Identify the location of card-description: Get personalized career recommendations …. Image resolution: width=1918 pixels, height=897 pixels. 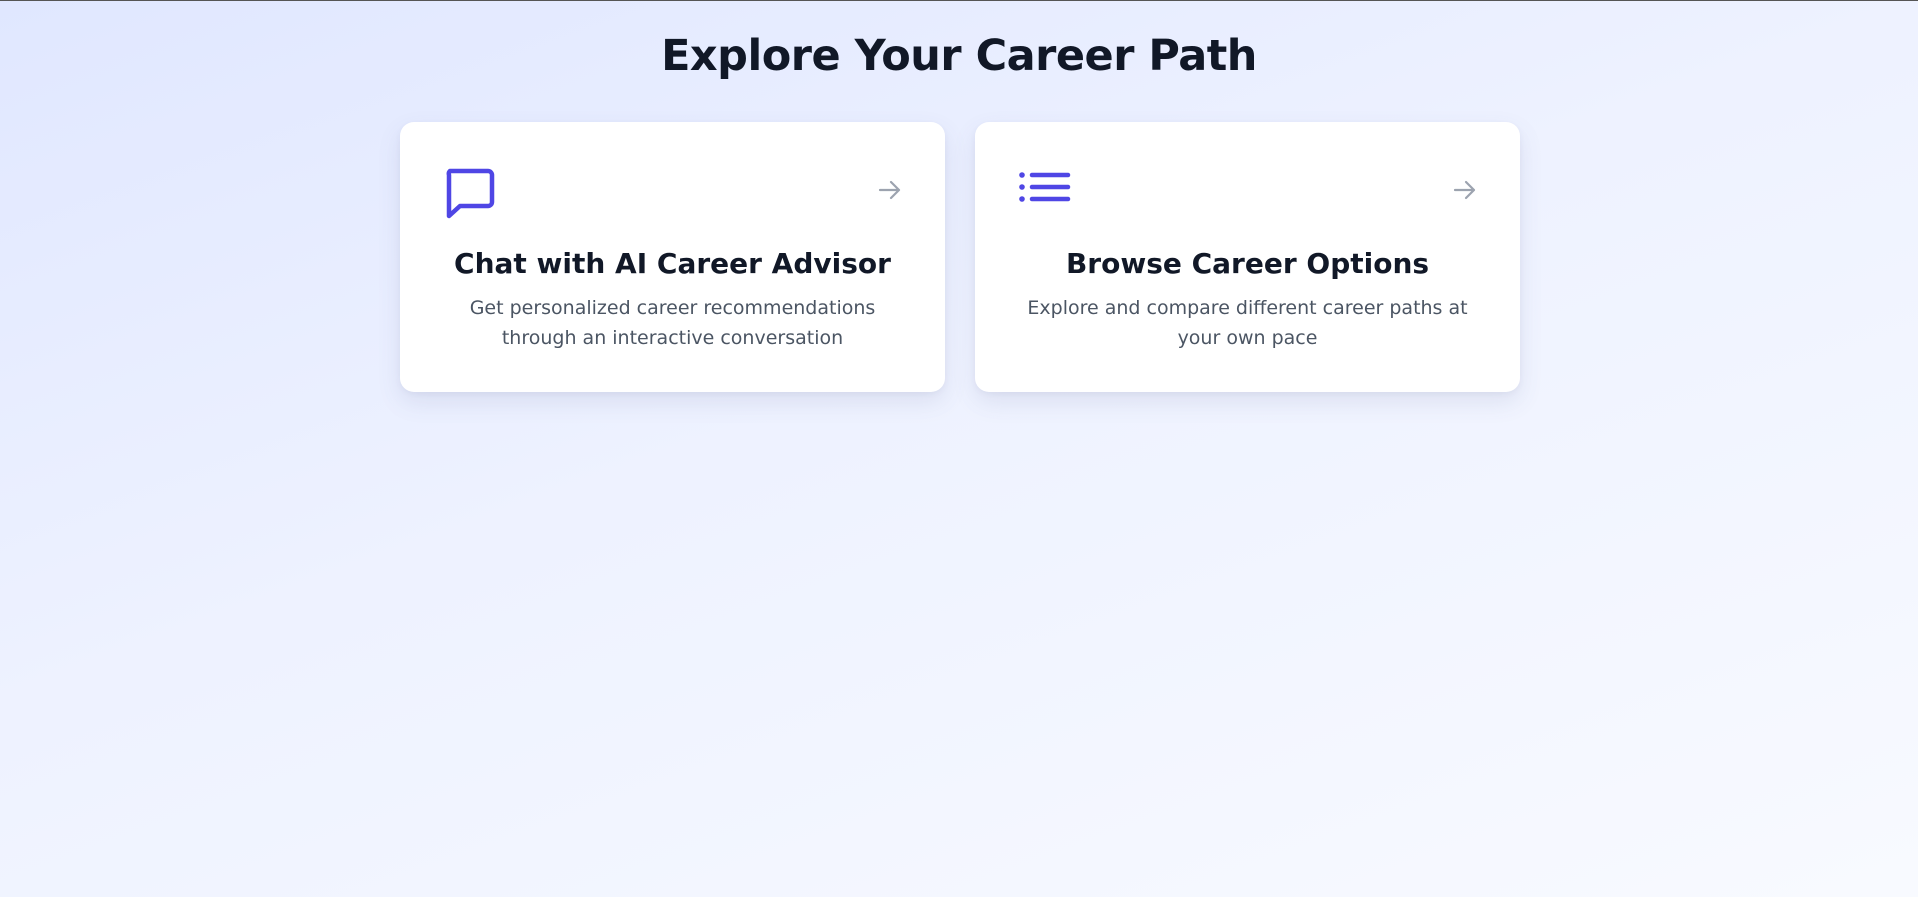
(672, 323).